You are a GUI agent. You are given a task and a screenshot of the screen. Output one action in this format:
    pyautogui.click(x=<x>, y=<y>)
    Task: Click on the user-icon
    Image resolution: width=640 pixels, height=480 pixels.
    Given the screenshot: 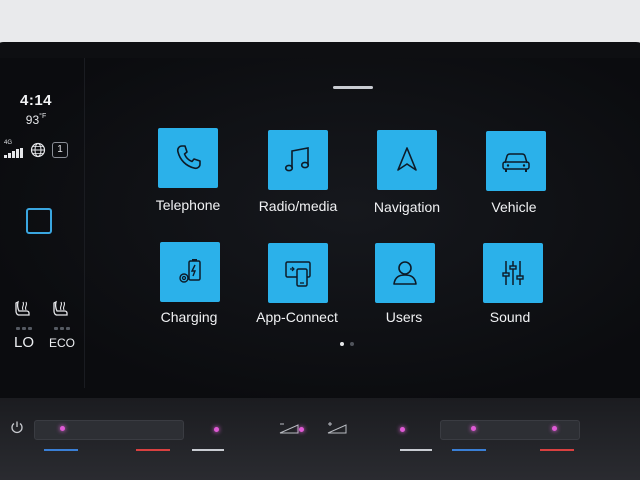 What is the action you would take?
    pyautogui.click(x=405, y=273)
    